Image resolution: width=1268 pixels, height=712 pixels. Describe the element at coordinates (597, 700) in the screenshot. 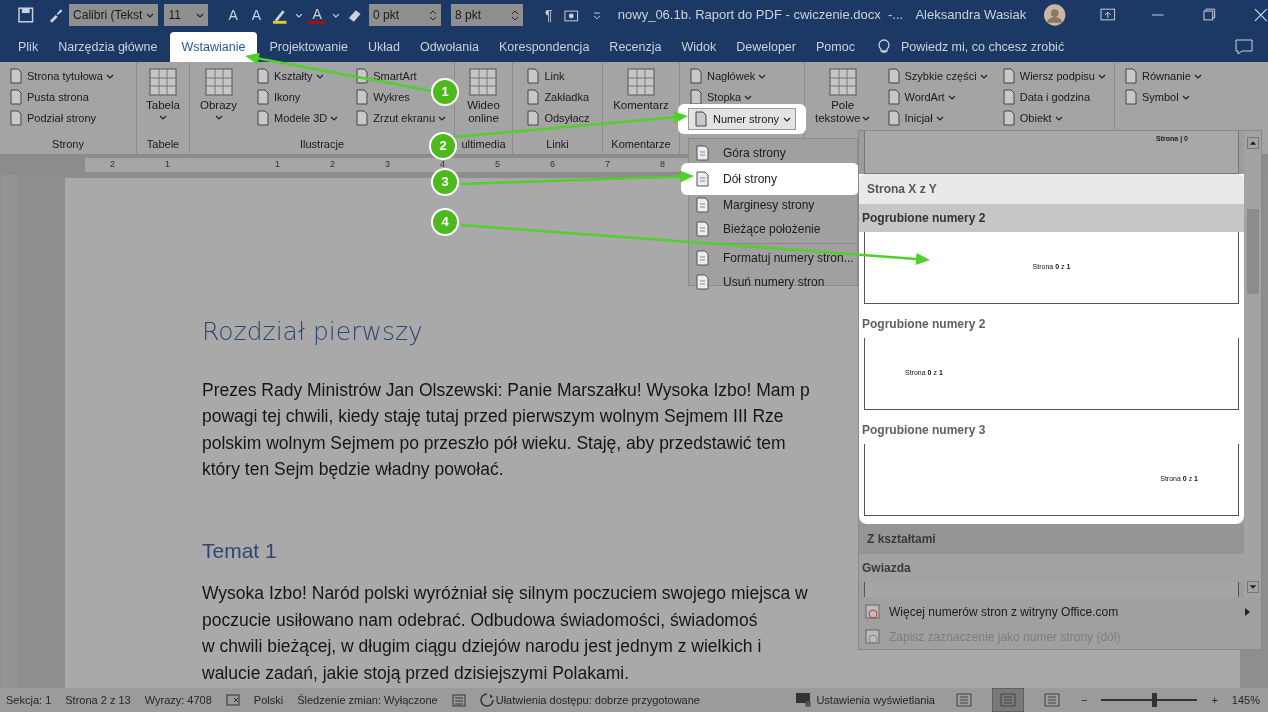

I see `status-item: Ułatwienia dostępu: dobrze przygotowane` at that location.